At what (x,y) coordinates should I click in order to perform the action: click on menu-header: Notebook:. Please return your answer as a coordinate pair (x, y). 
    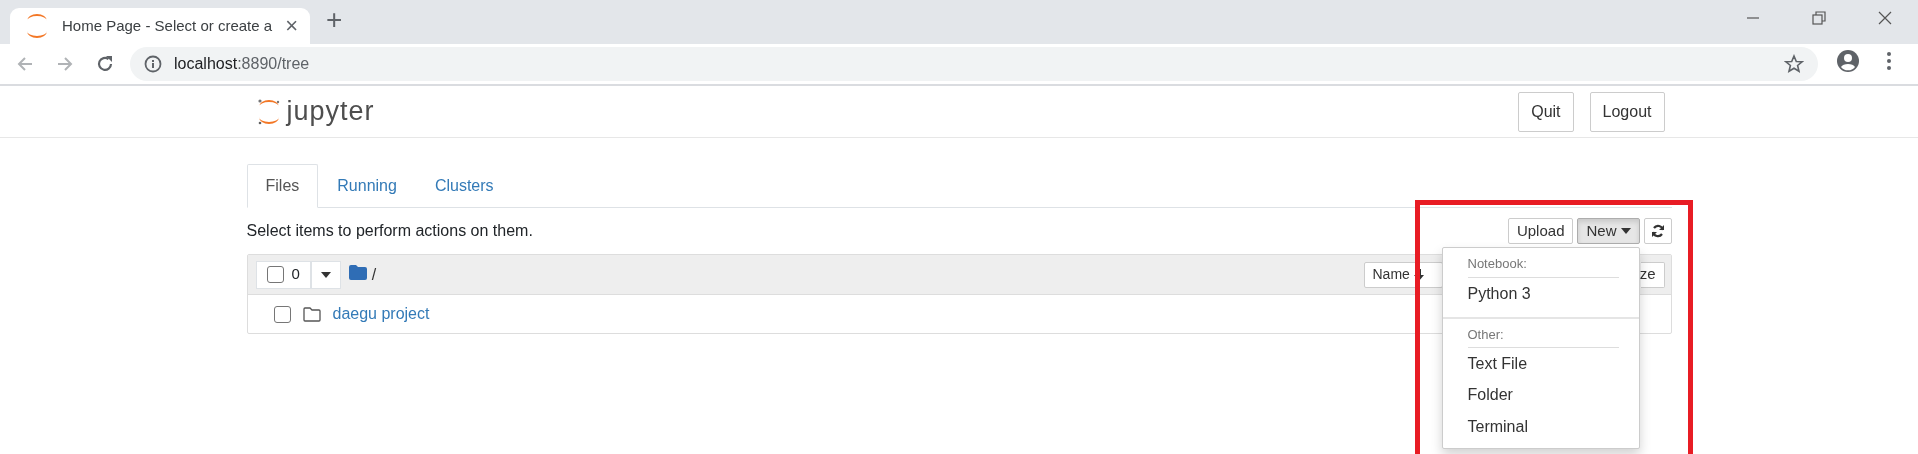
    Looking at the image, I should click on (1543, 265).